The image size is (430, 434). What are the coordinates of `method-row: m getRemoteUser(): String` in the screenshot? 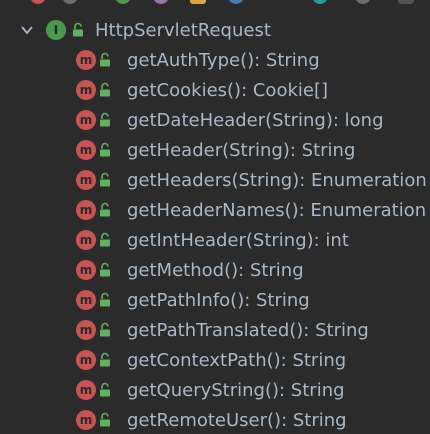 It's located at (215, 419).